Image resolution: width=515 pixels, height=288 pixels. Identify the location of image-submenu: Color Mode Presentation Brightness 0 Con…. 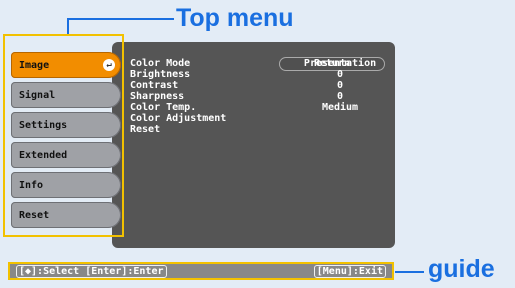
(257, 96).